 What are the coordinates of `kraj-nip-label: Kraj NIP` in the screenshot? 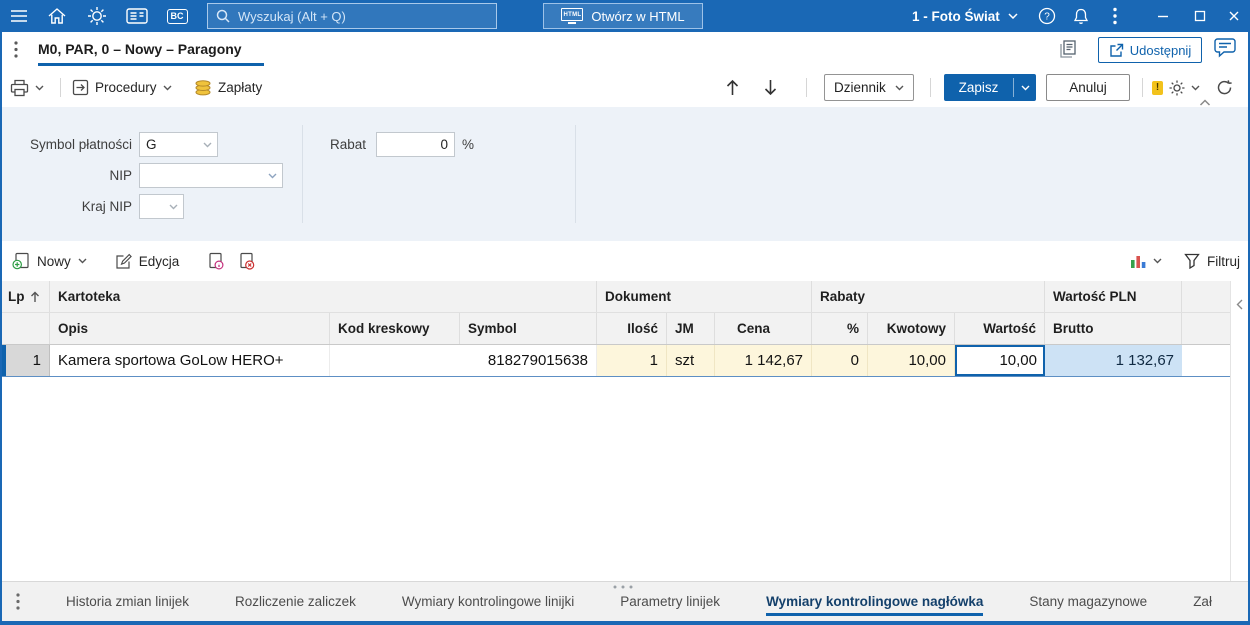 It's located at (106, 206).